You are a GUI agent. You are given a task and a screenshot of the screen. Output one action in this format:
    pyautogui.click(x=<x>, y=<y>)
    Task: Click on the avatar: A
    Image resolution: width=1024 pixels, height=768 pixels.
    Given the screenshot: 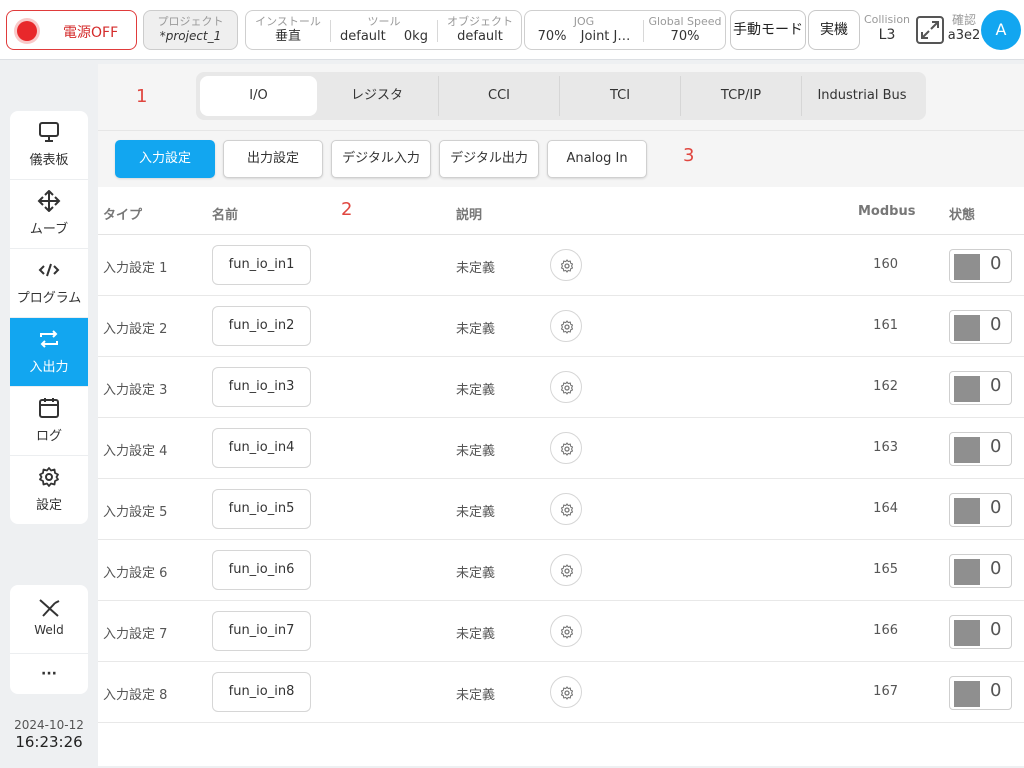 What is the action you would take?
    pyautogui.click(x=1001, y=30)
    